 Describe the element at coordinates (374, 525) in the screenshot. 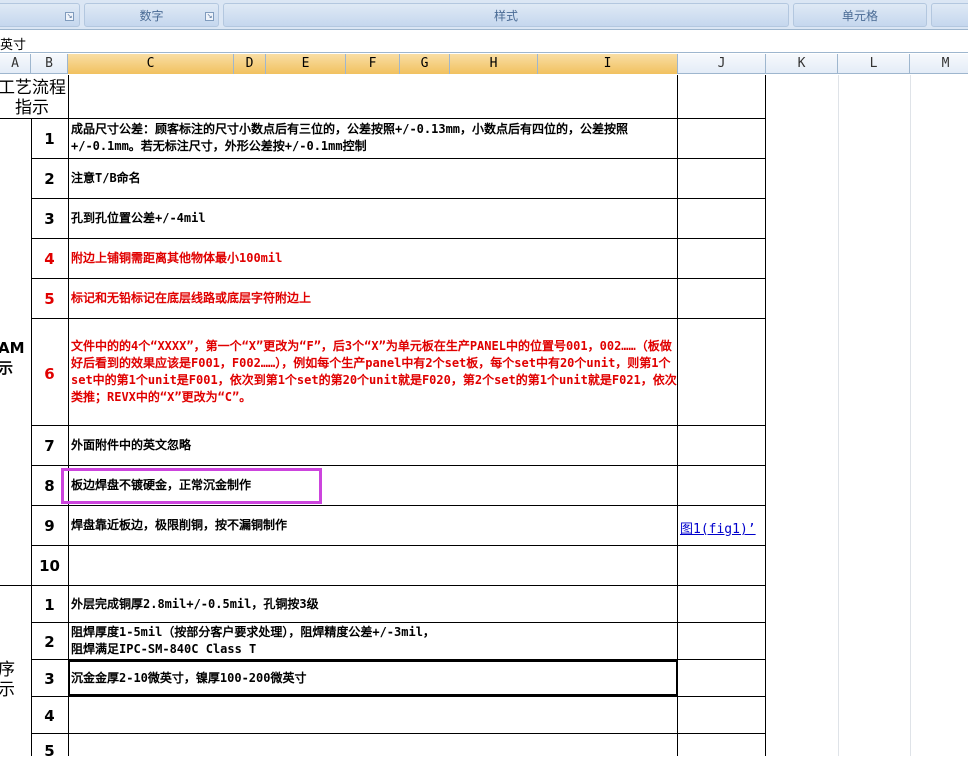

I see `cam-instruction-text: 焊盘靠近板边，极限削铜，按不漏铜制作` at that location.